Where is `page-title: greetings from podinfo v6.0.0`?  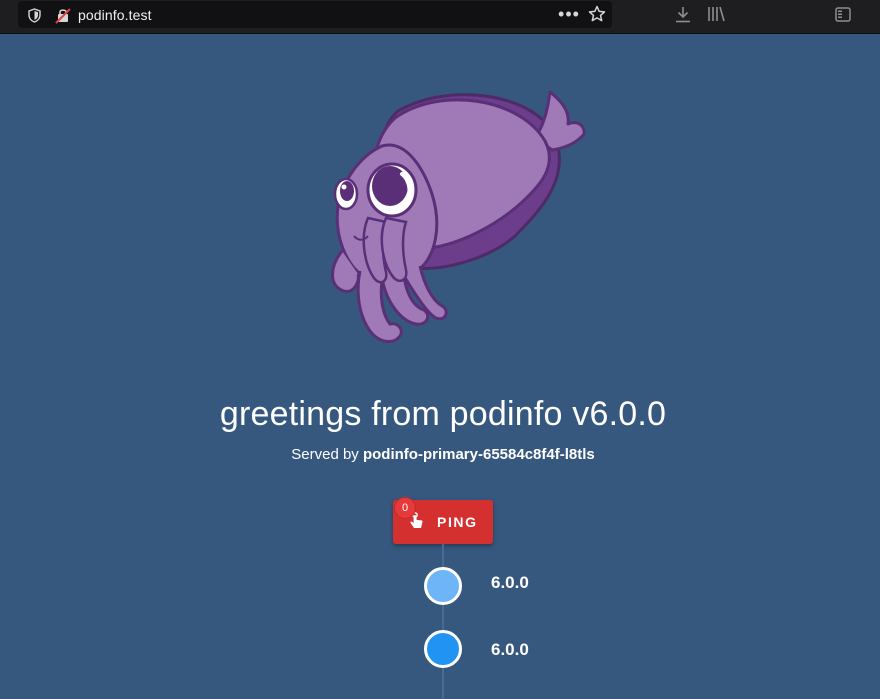
page-title: greetings from podinfo v6.0.0 is located at coordinates (443, 414).